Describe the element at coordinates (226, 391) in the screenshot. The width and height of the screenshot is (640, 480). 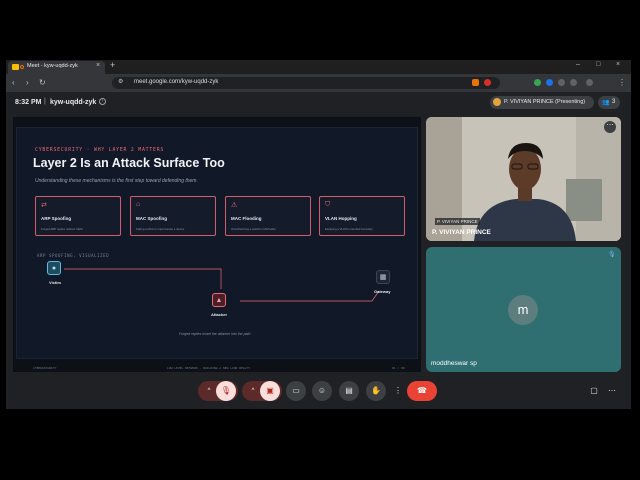
I see `mic-off-button: 🎙` at that location.